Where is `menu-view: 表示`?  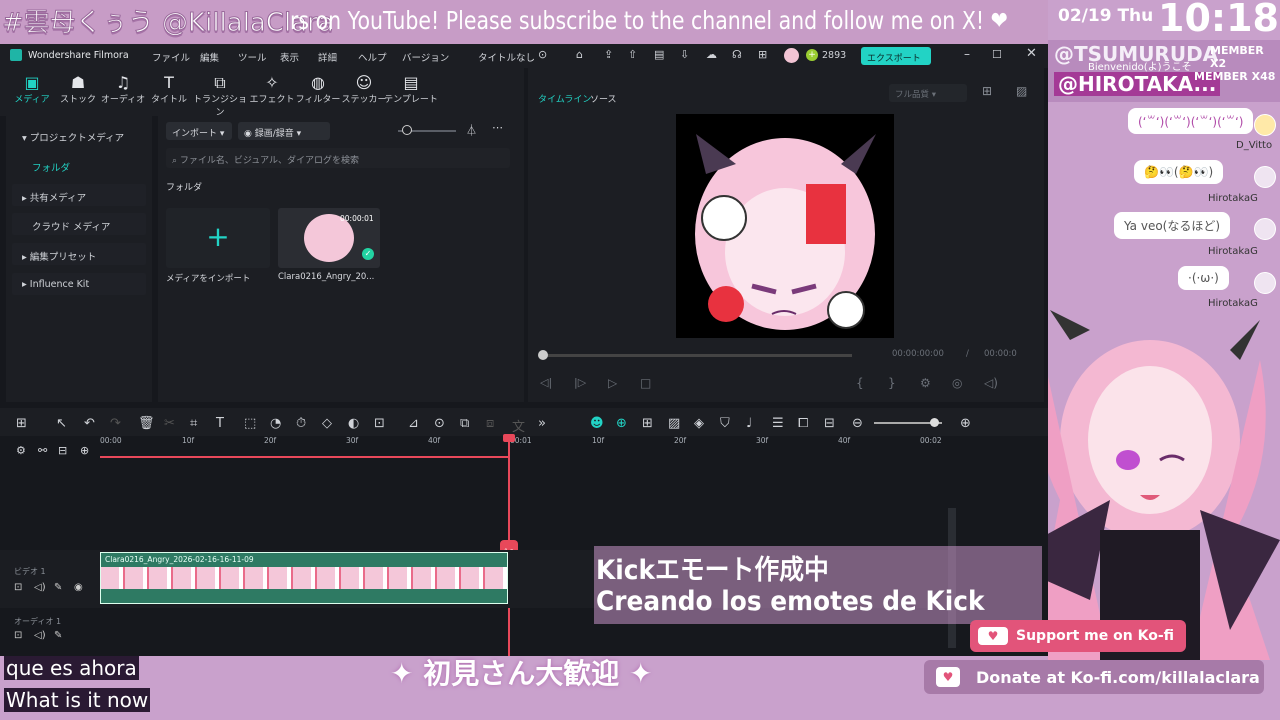
menu-view: 表示 is located at coordinates (289, 57).